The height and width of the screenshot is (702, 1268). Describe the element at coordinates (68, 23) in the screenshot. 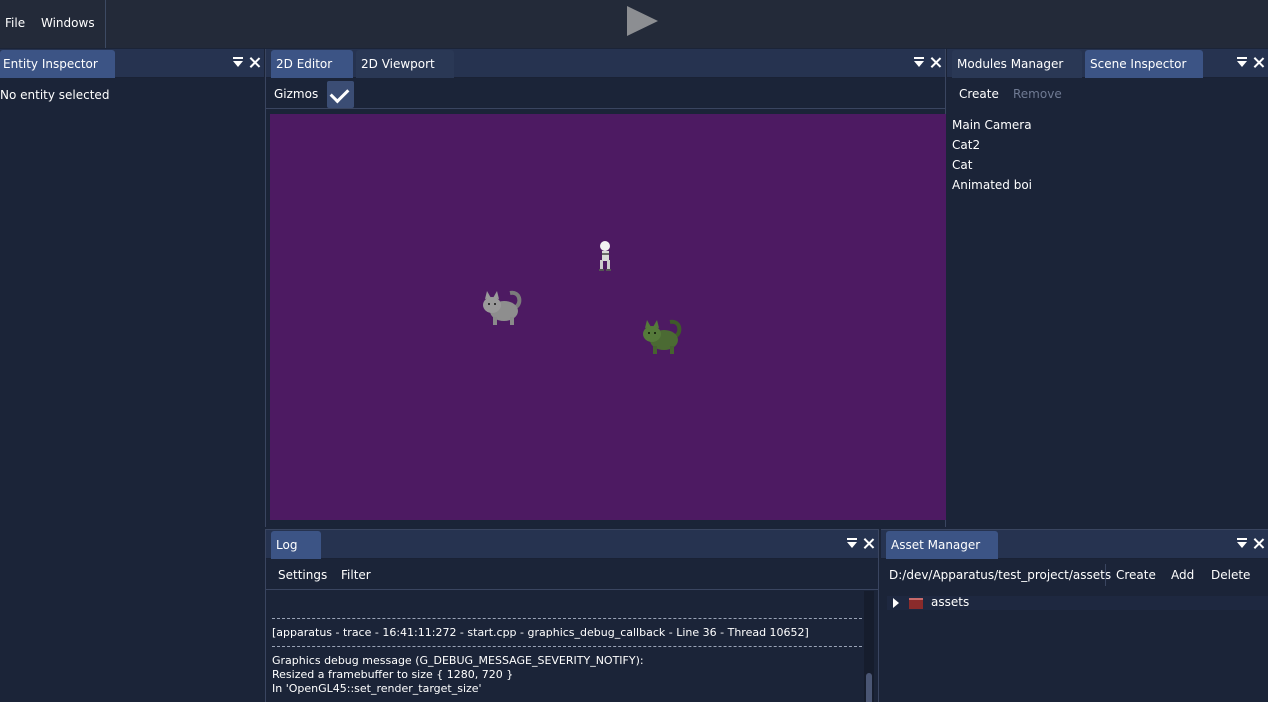

I see `menu-windows: Windows` at that location.